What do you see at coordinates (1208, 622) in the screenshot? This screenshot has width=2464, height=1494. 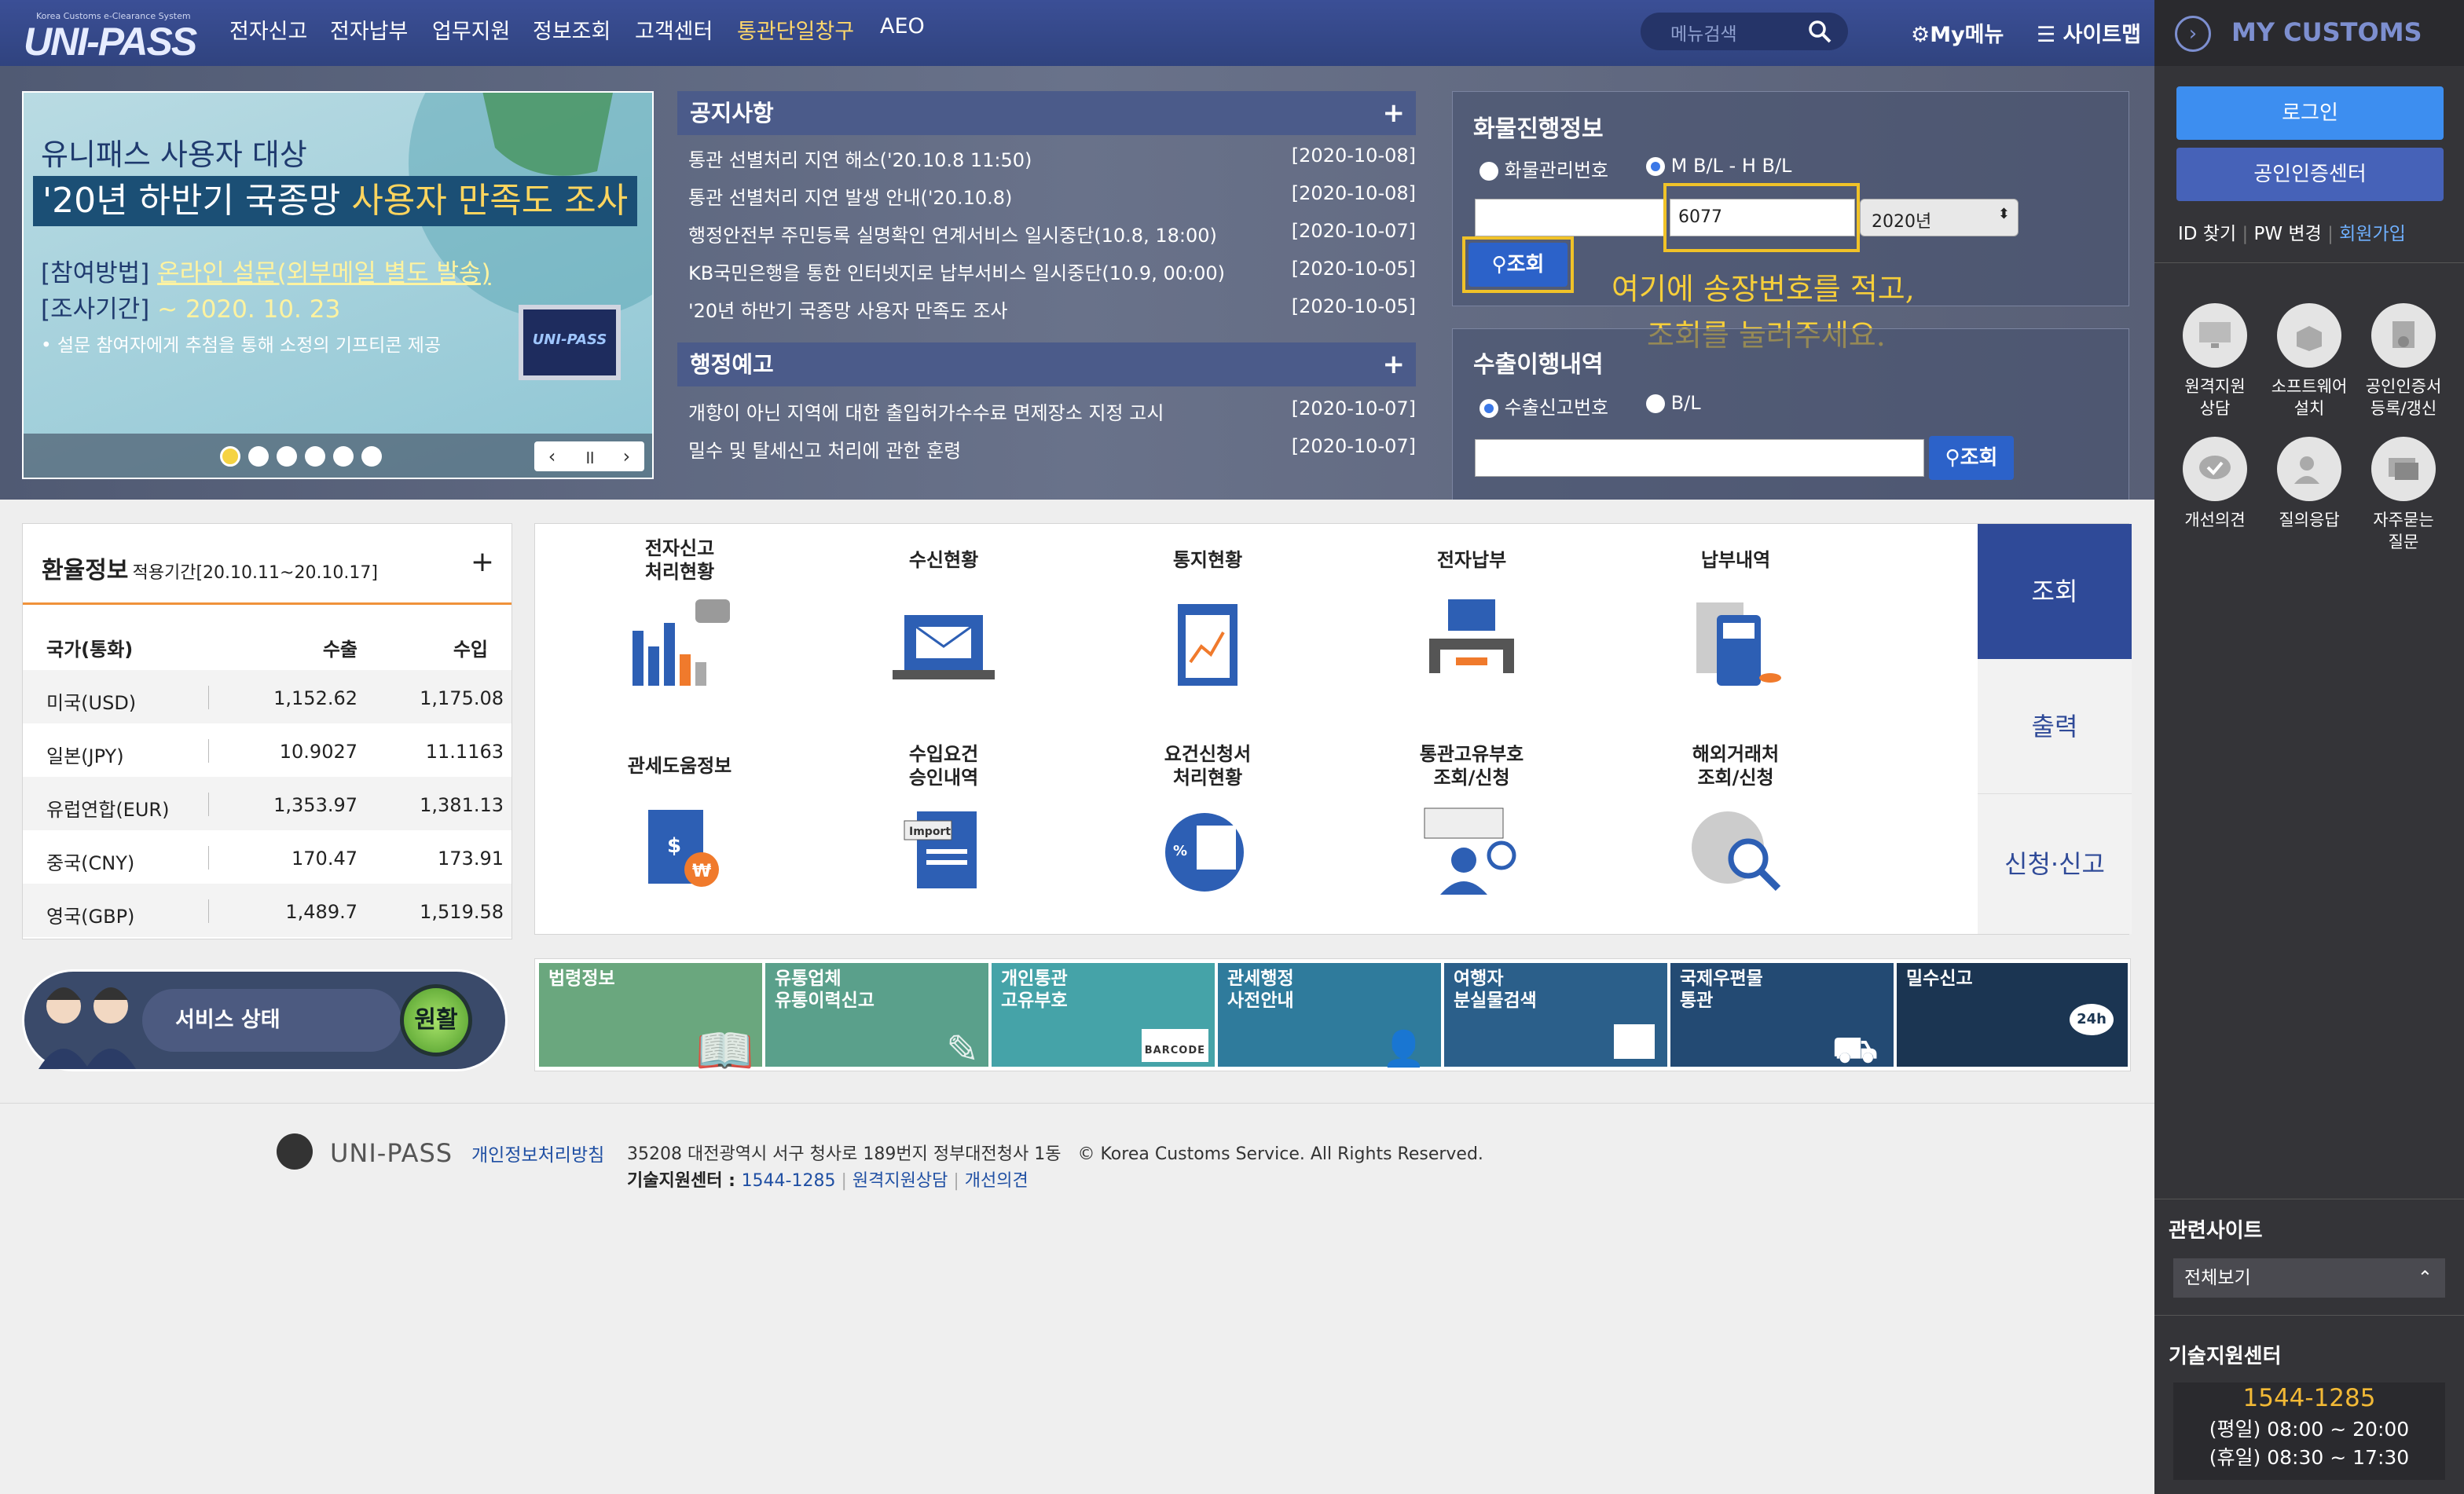 I see `service-notification-status: 통지현황` at bounding box center [1208, 622].